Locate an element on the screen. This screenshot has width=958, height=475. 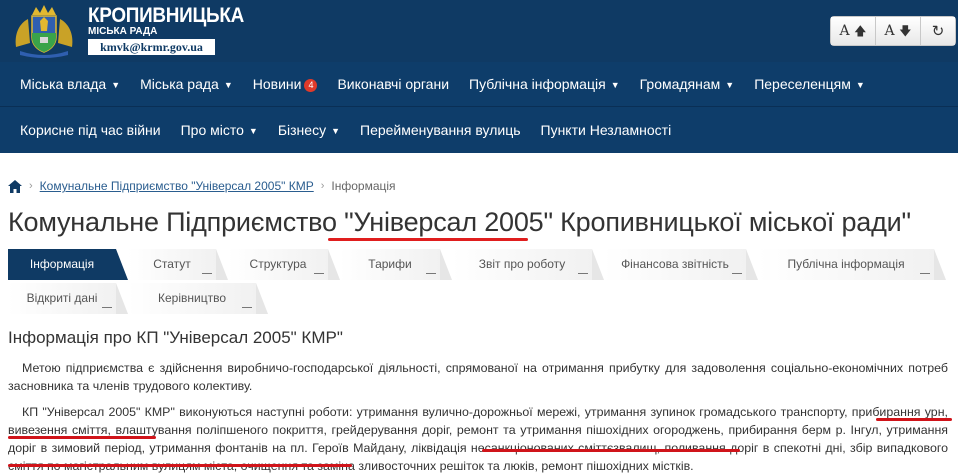
font-reset-button: ↻ is located at coordinates (938, 31).